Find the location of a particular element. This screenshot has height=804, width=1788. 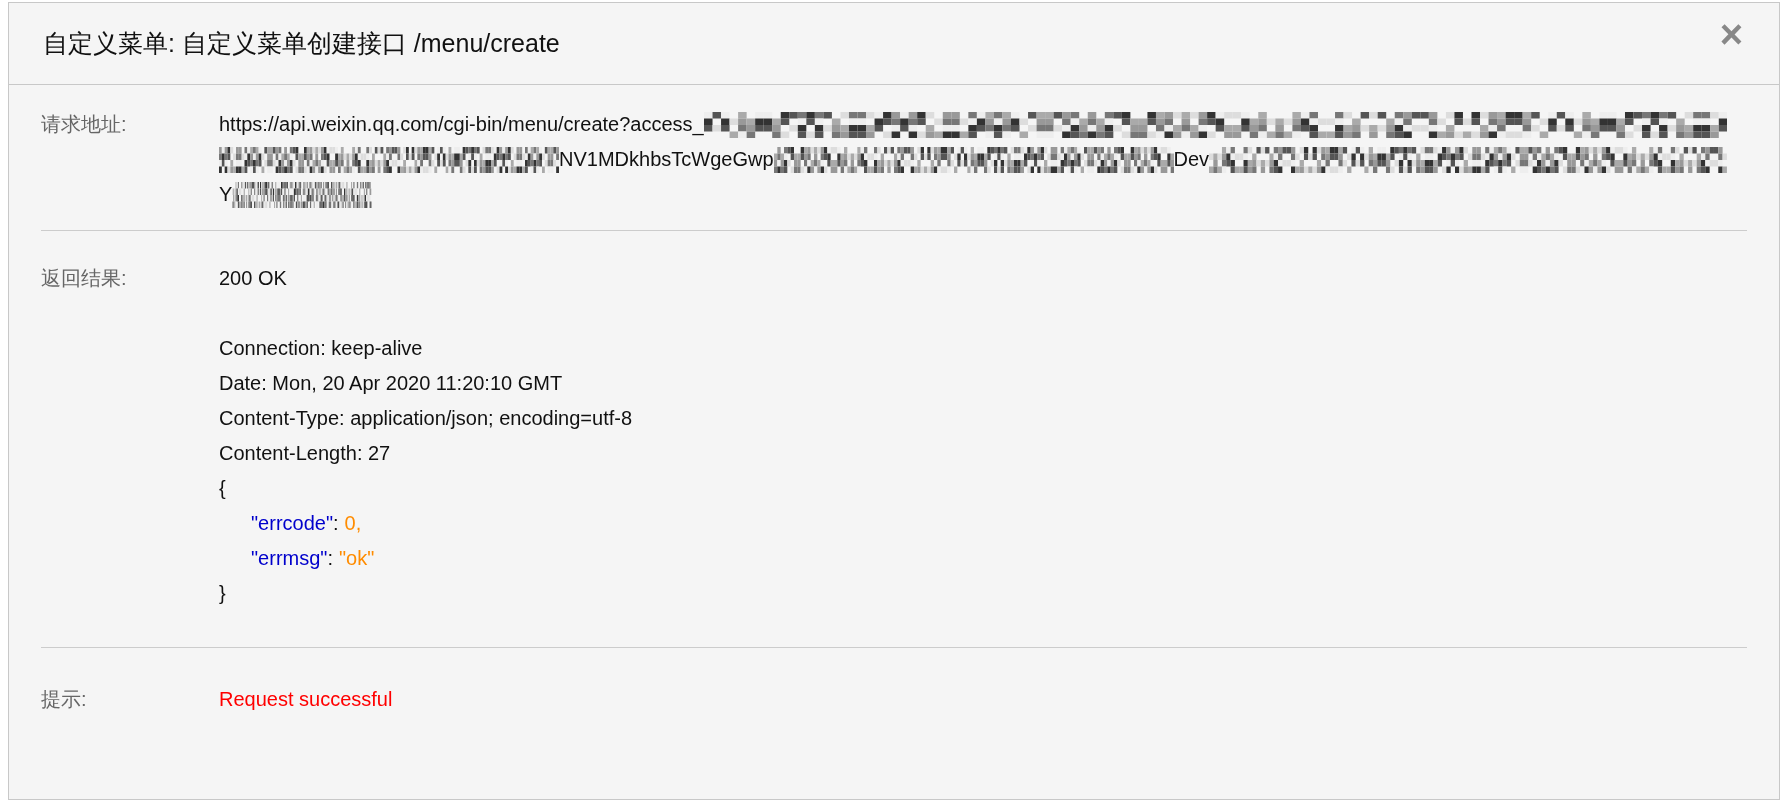

header-line: Content-Type: application/json; encoding=utf-8 is located at coordinates (426, 418).